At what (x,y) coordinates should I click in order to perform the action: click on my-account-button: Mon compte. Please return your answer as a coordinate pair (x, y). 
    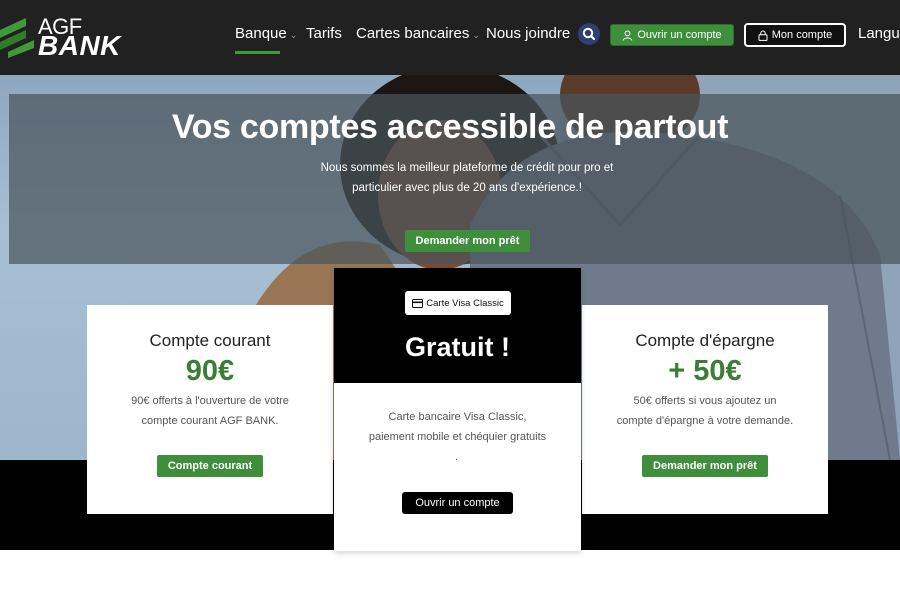
    Looking at the image, I should click on (795, 35).